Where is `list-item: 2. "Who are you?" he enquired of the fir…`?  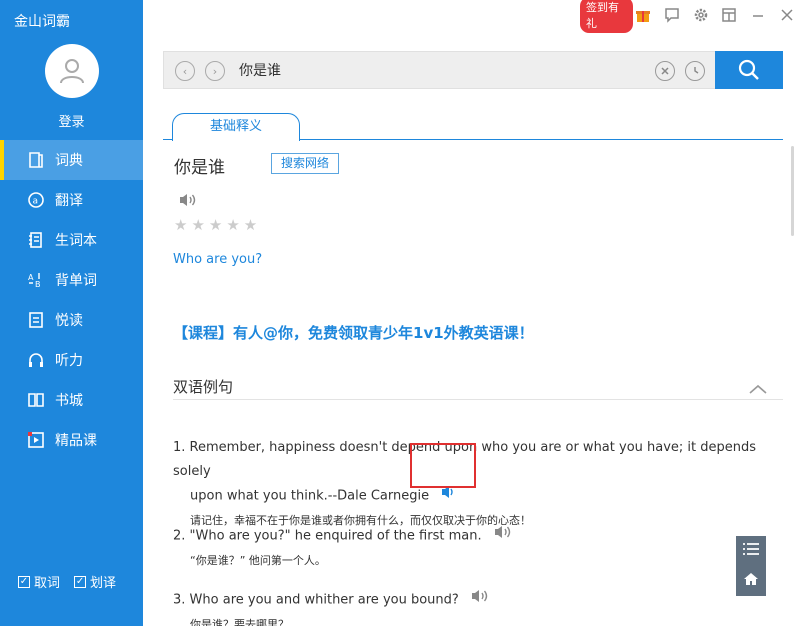
list-item: 2. "Who are you?" he enquired of the fir… is located at coordinates (342, 546).